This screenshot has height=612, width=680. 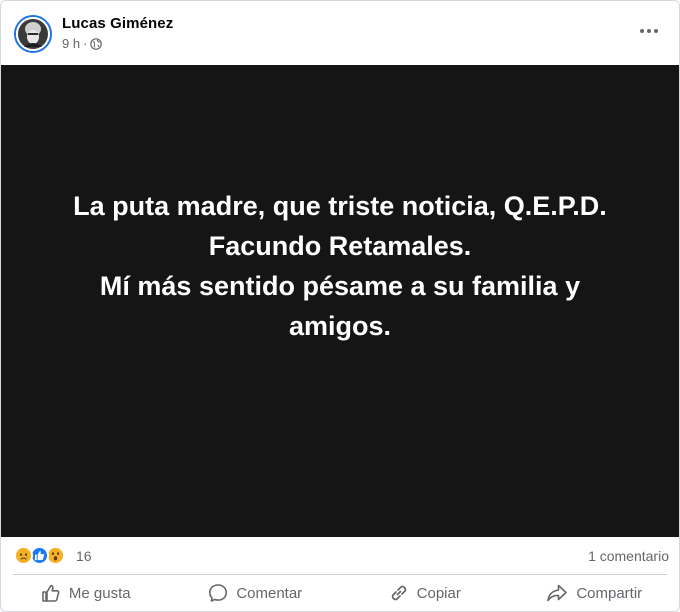 I want to click on post-text-line: Facundo Retamales., so click(x=340, y=246).